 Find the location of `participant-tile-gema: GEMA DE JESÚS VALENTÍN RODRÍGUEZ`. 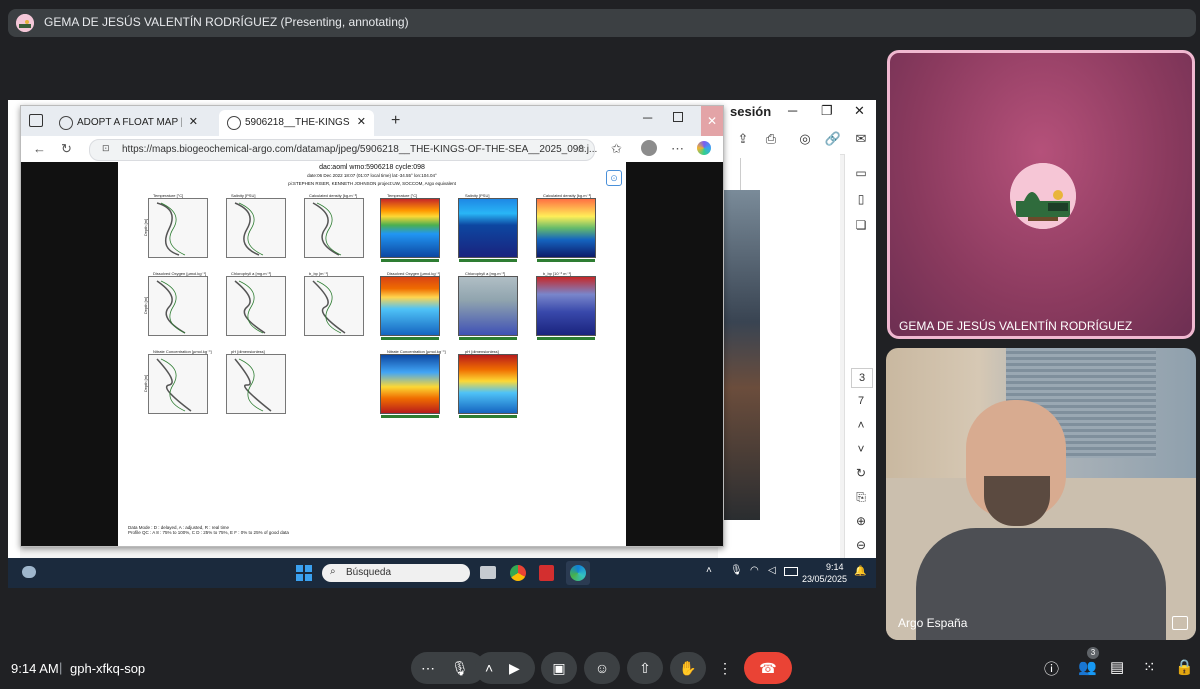

participant-tile-gema: GEMA DE JESÚS VALENTÍN RODRÍGUEZ is located at coordinates (1041, 194).